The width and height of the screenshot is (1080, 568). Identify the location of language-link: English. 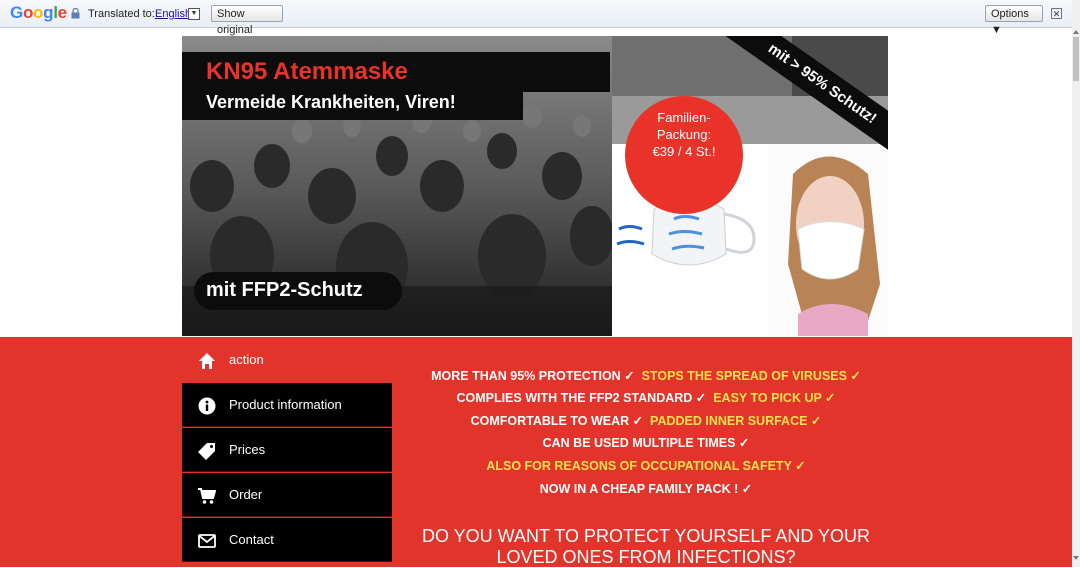
(173, 14).